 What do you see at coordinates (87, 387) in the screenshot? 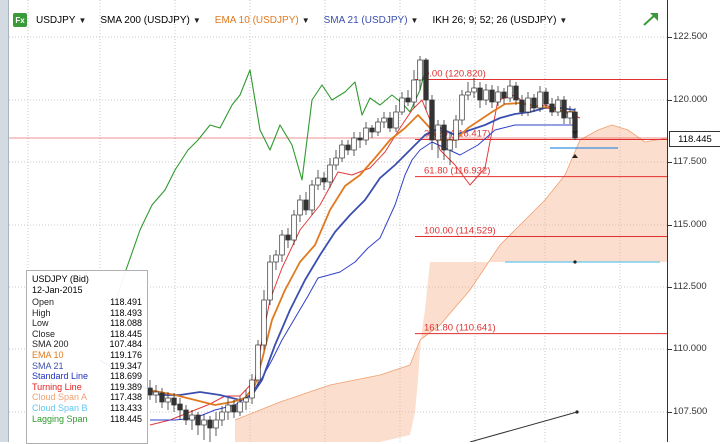
I see `info-row: Turning Line 119.389` at bounding box center [87, 387].